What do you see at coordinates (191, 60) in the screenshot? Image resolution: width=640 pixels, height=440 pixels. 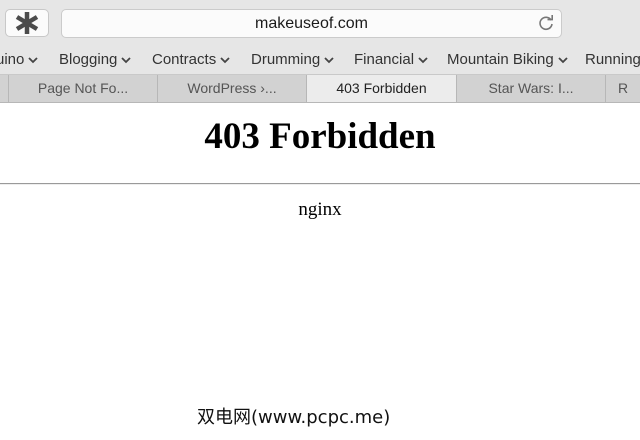 I see `bookmark-folder: Contracts` at bounding box center [191, 60].